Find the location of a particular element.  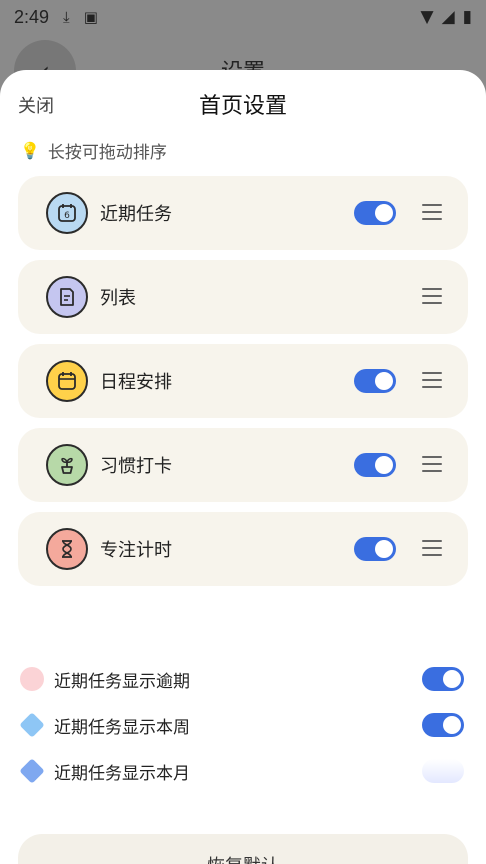

module-label: 列表 is located at coordinates (118, 298).